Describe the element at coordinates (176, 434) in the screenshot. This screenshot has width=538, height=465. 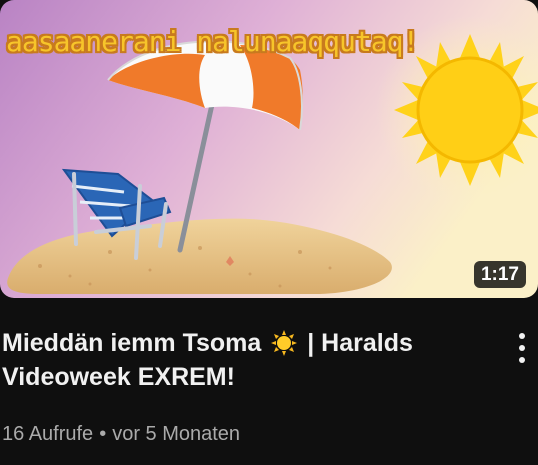
I see `upload-age: vor 5 Monaten` at that location.